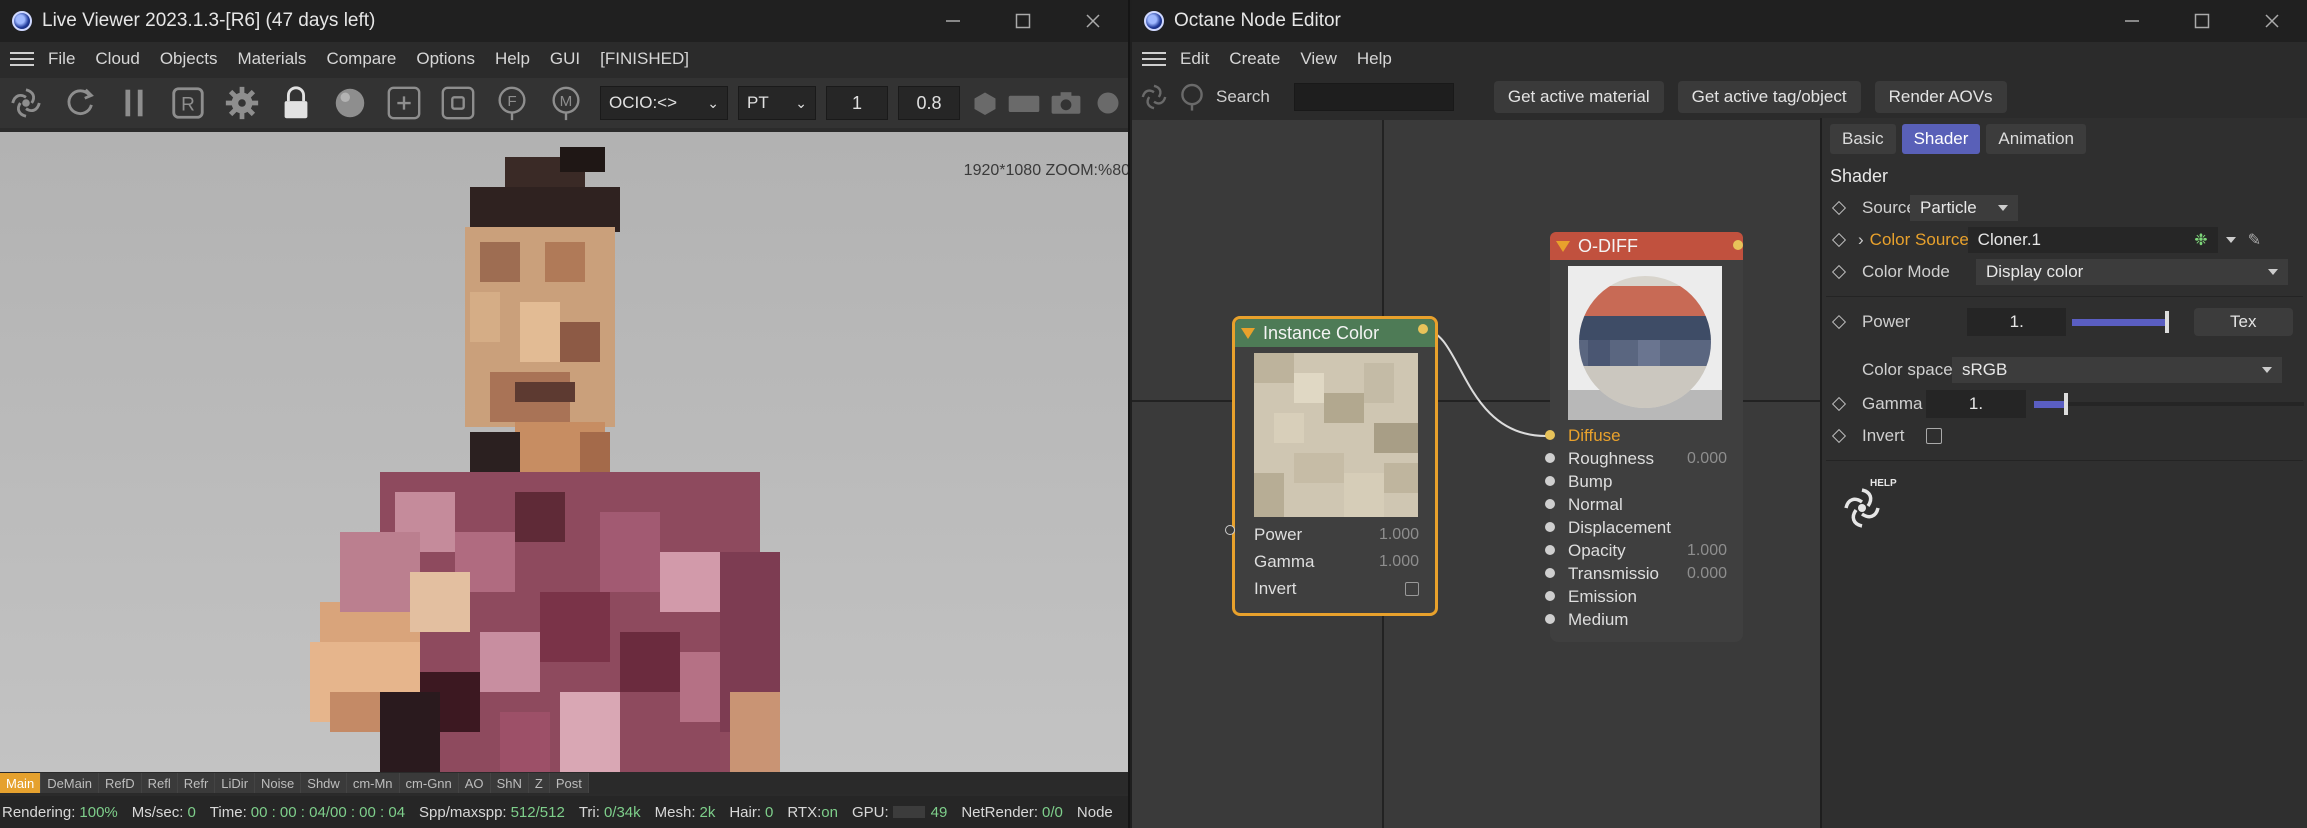 The width and height of the screenshot is (2307, 828). Describe the element at coordinates (1964, 208) in the screenshot. I see `prop-source-dropdown: Particle` at that location.